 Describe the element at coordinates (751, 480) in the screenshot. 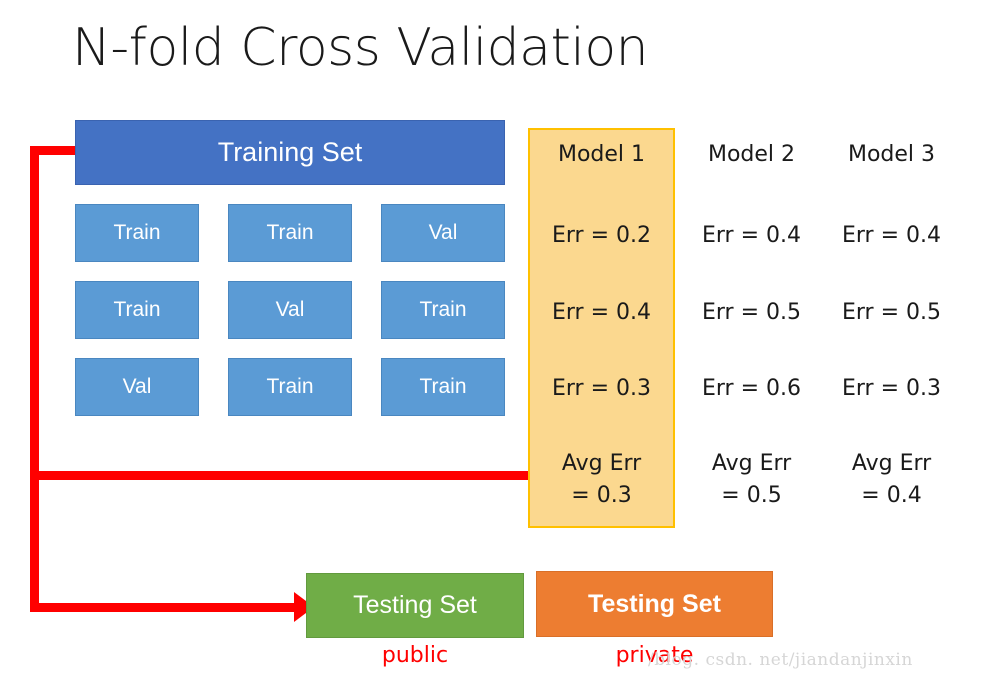

I see `model-average-error: Avg Err = 0.5` at that location.